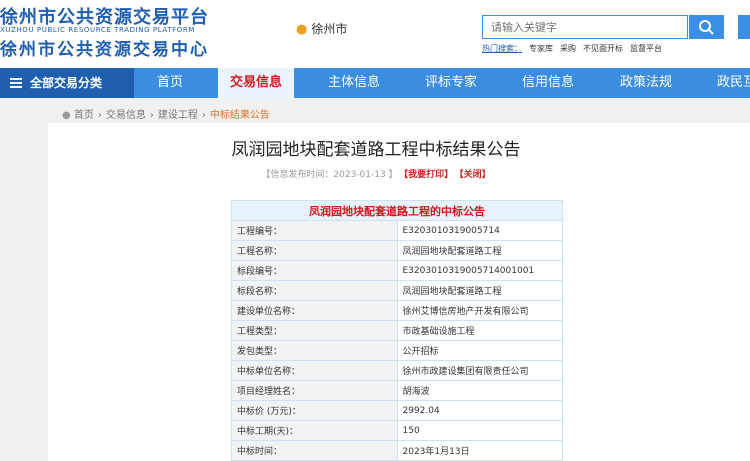  I want to click on field-value: 市政基础设施工程, so click(479, 330).